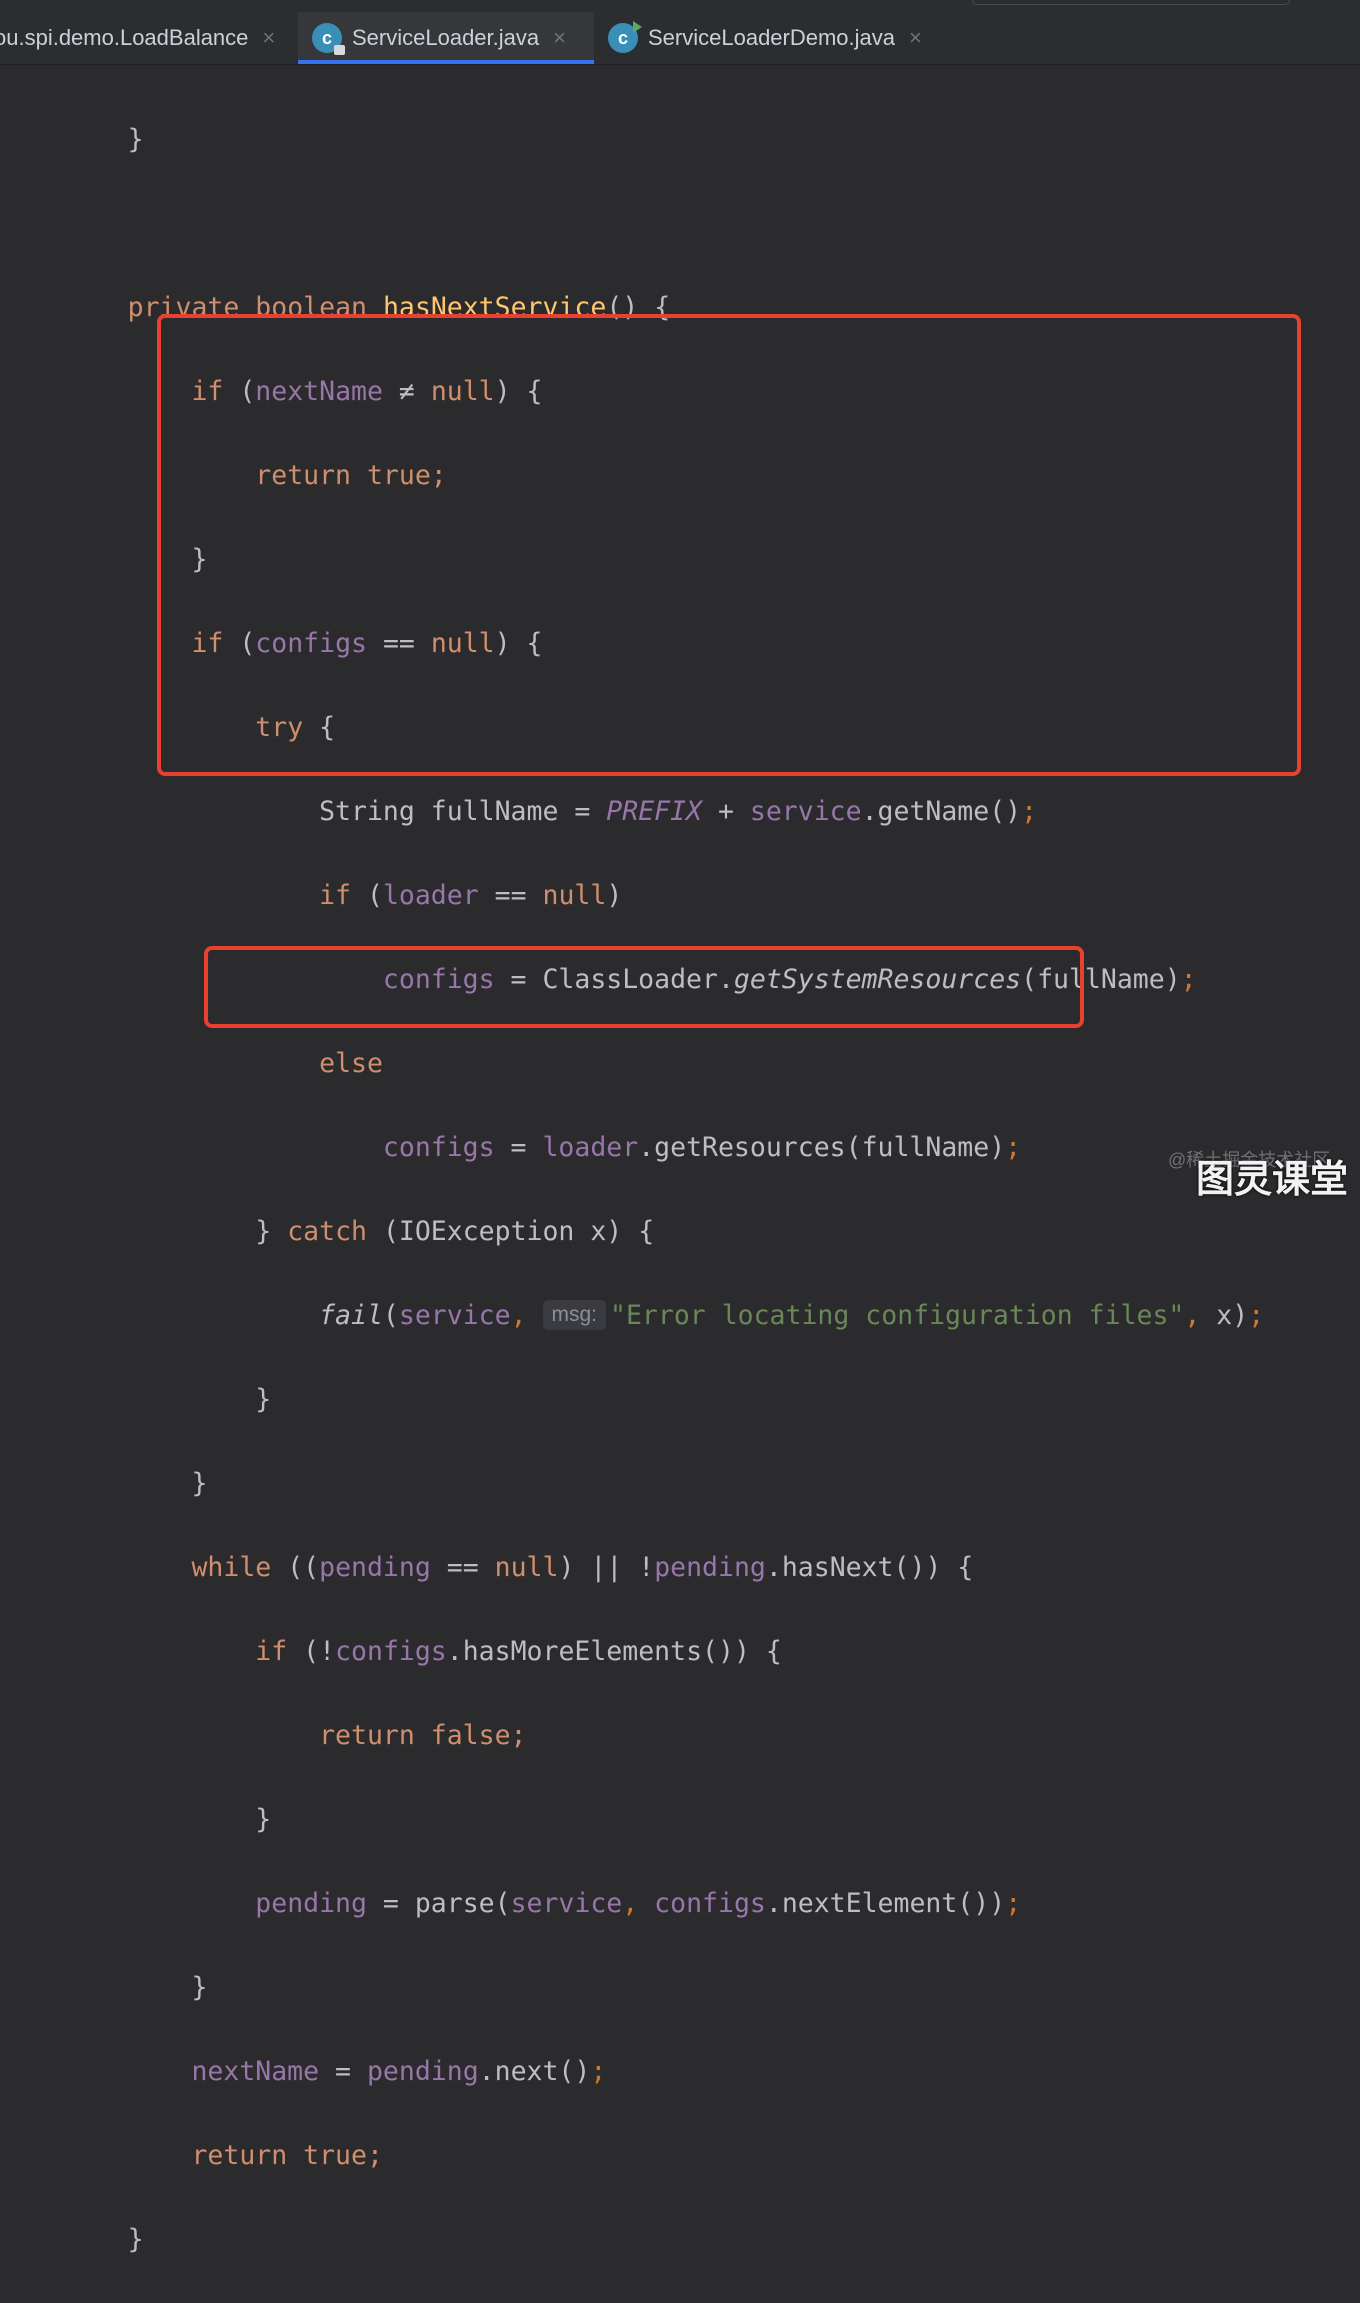 The height and width of the screenshot is (2303, 1360). I want to click on code-line: return false;, so click(423, 1735).